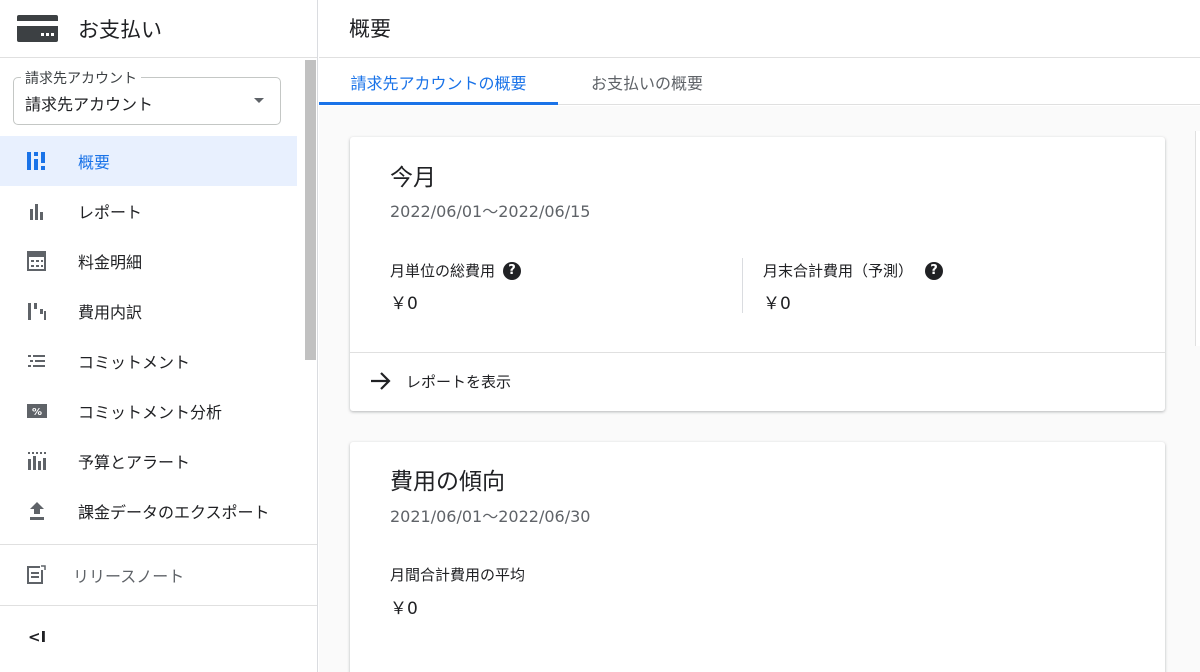  I want to click on upload-icon, so click(37, 511).